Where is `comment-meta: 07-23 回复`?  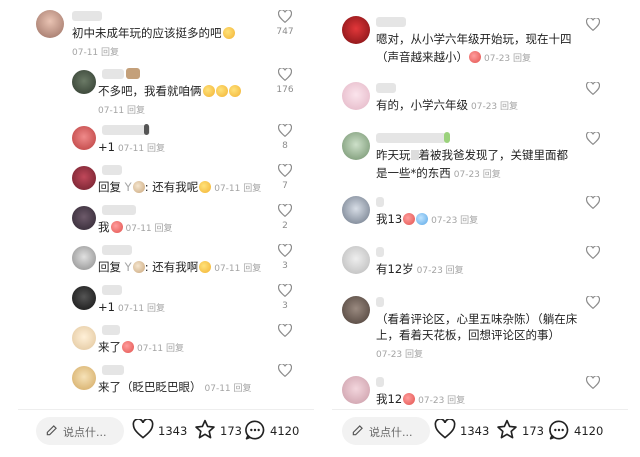
comment-meta: 07-23 回复 is located at coordinates (400, 355).